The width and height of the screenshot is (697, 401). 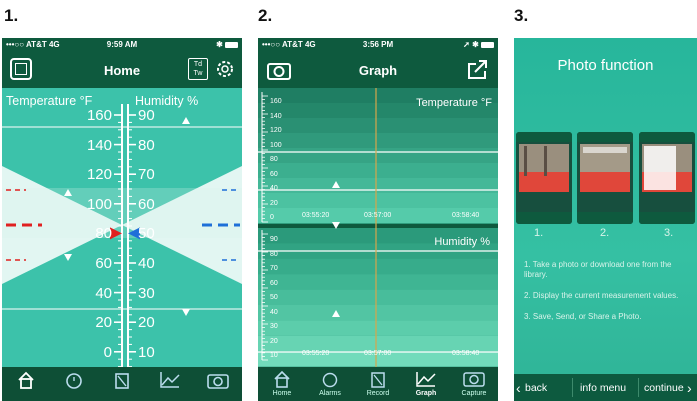 I want to click on step-number-2: 2., so click(x=265, y=15).